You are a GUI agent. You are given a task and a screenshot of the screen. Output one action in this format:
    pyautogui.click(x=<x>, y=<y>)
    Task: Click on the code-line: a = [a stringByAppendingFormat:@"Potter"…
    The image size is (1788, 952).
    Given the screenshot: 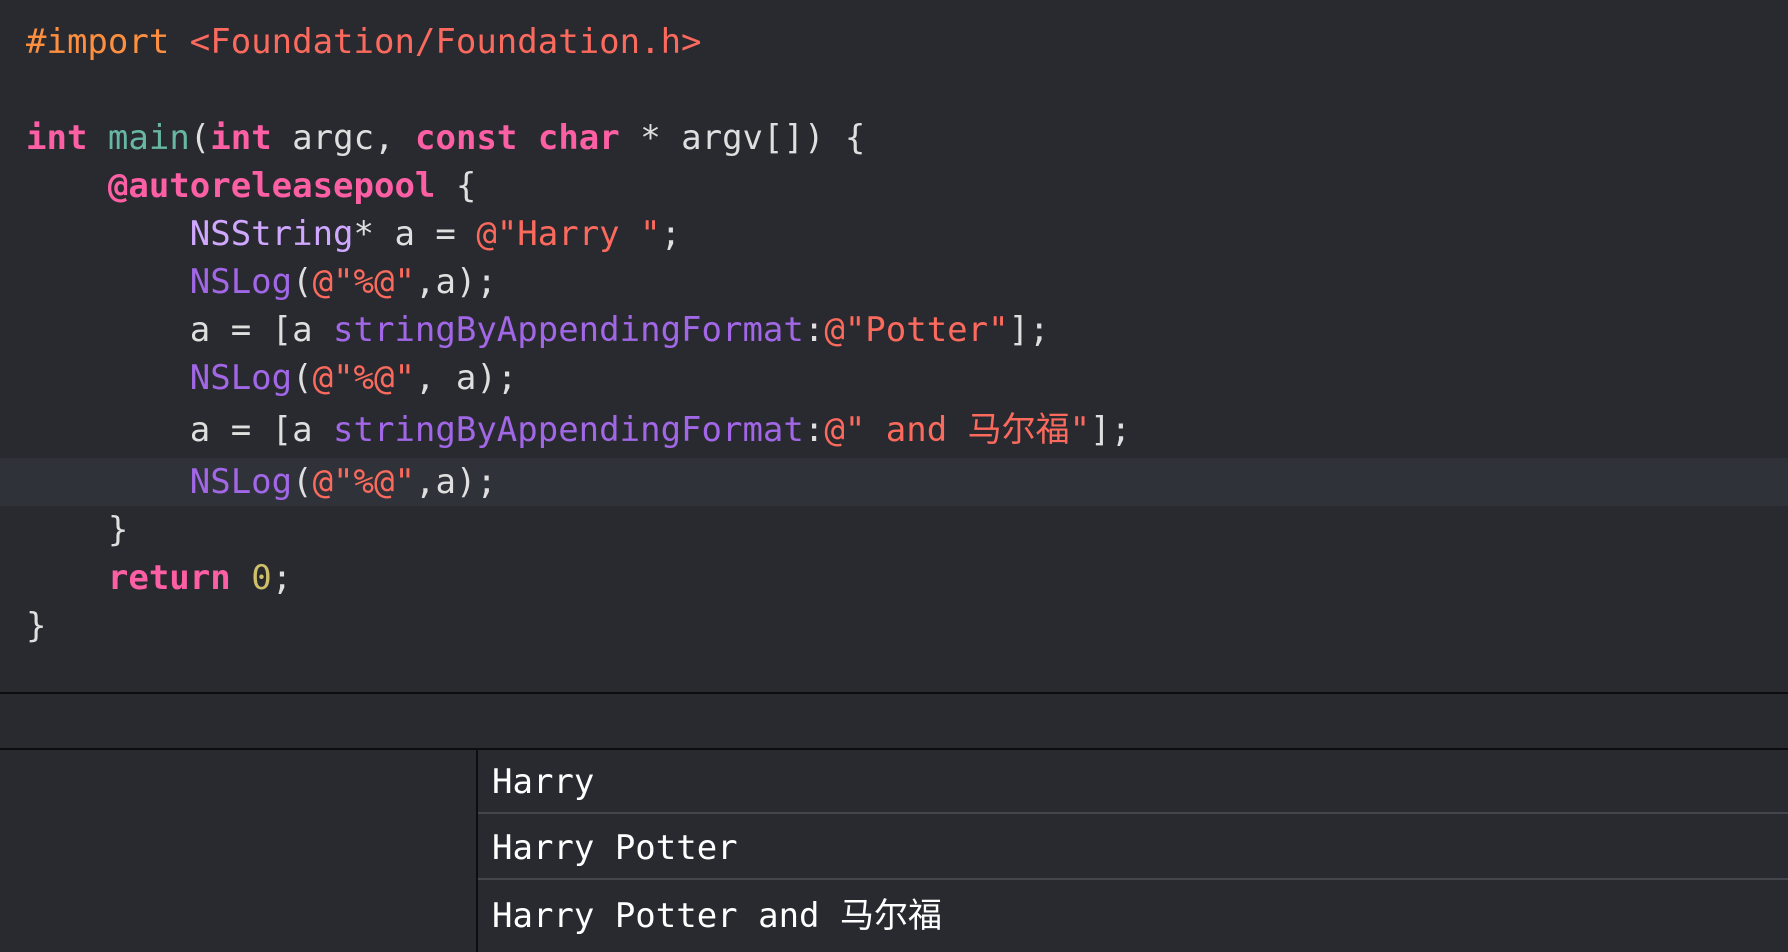 What is the action you would take?
    pyautogui.click(x=894, y=330)
    